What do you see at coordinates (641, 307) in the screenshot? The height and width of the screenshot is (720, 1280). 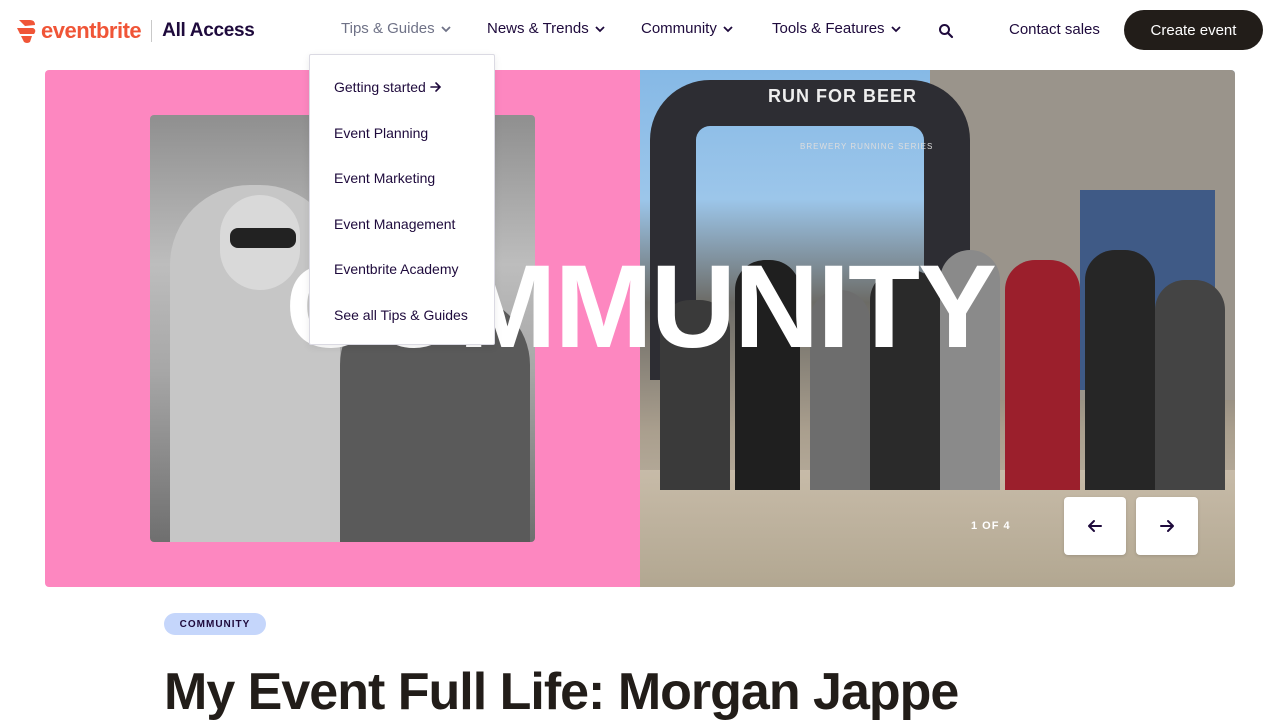 I see `hero-overlay-word: COMMUNITY` at bounding box center [641, 307].